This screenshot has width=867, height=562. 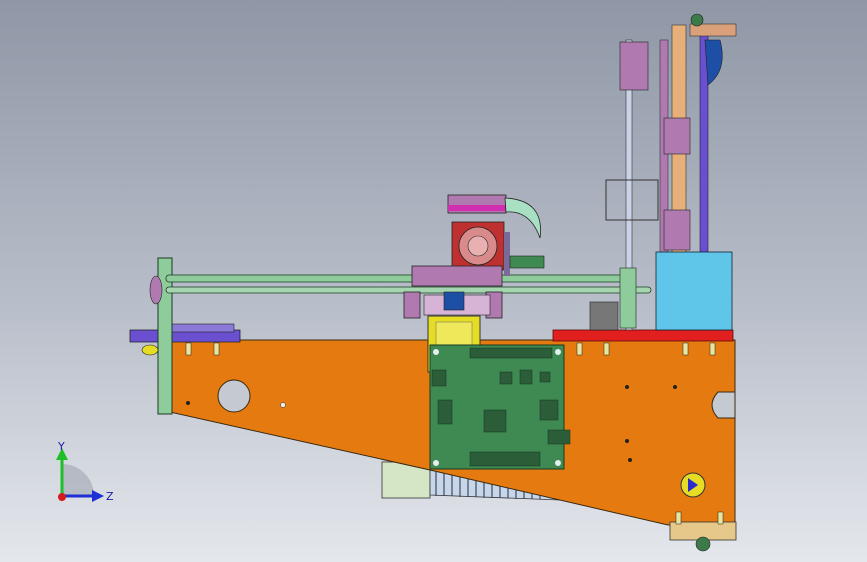 I want to click on z-axis-label: Z, so click(x=110, y=496).